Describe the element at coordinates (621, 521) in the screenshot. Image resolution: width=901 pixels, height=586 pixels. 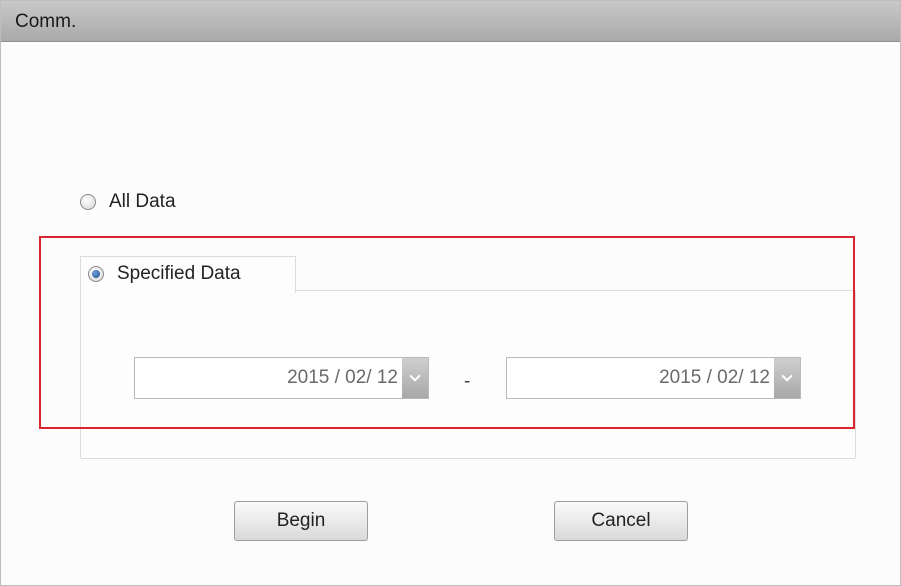
I see `cancel-button: Cancel` at that location.